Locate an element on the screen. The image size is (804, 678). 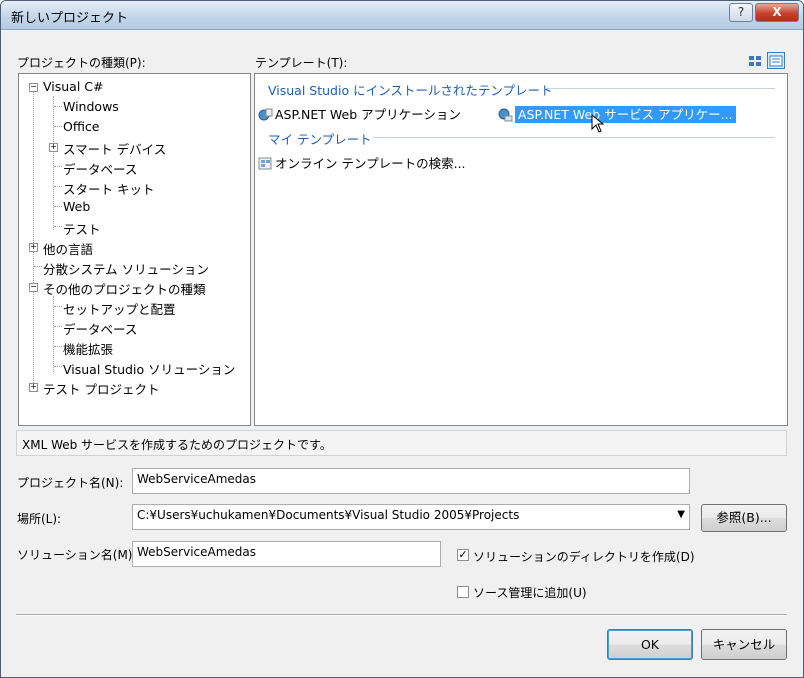
large-icons-view-button is located at coordinates (755, 60).